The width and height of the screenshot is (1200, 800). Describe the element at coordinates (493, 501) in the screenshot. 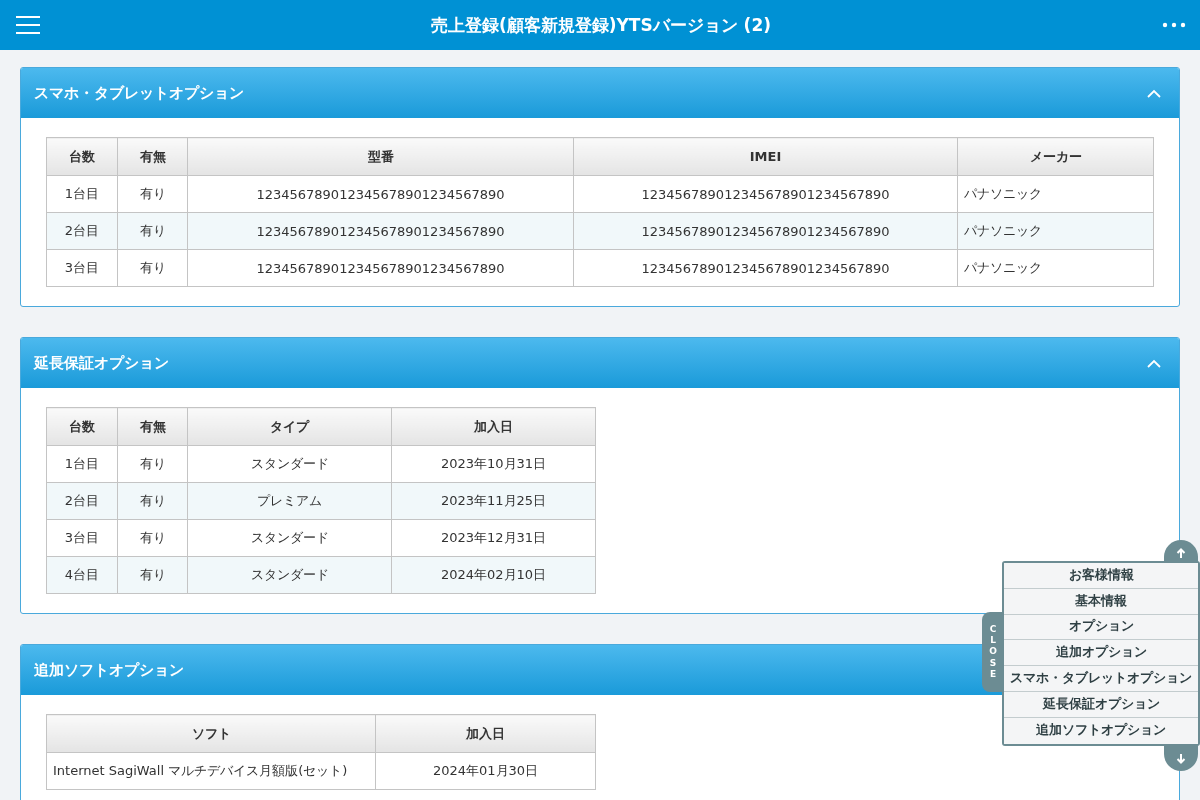

I see `table-cell: 2023年11月25日` at that location.